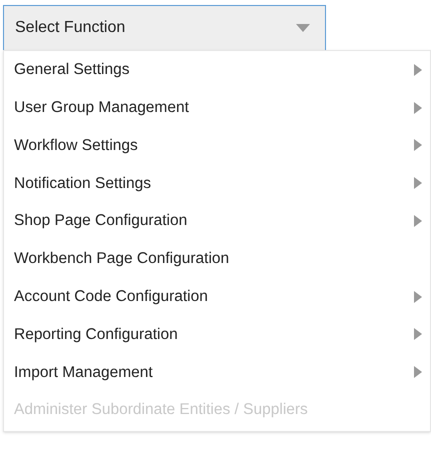  I want to click on function-select: Select Function, so click(164, 27).